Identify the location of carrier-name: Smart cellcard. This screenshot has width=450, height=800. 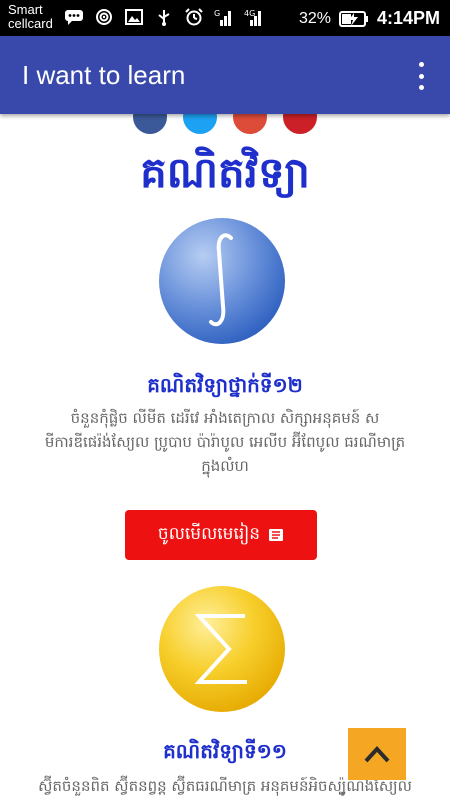
(30, 17).